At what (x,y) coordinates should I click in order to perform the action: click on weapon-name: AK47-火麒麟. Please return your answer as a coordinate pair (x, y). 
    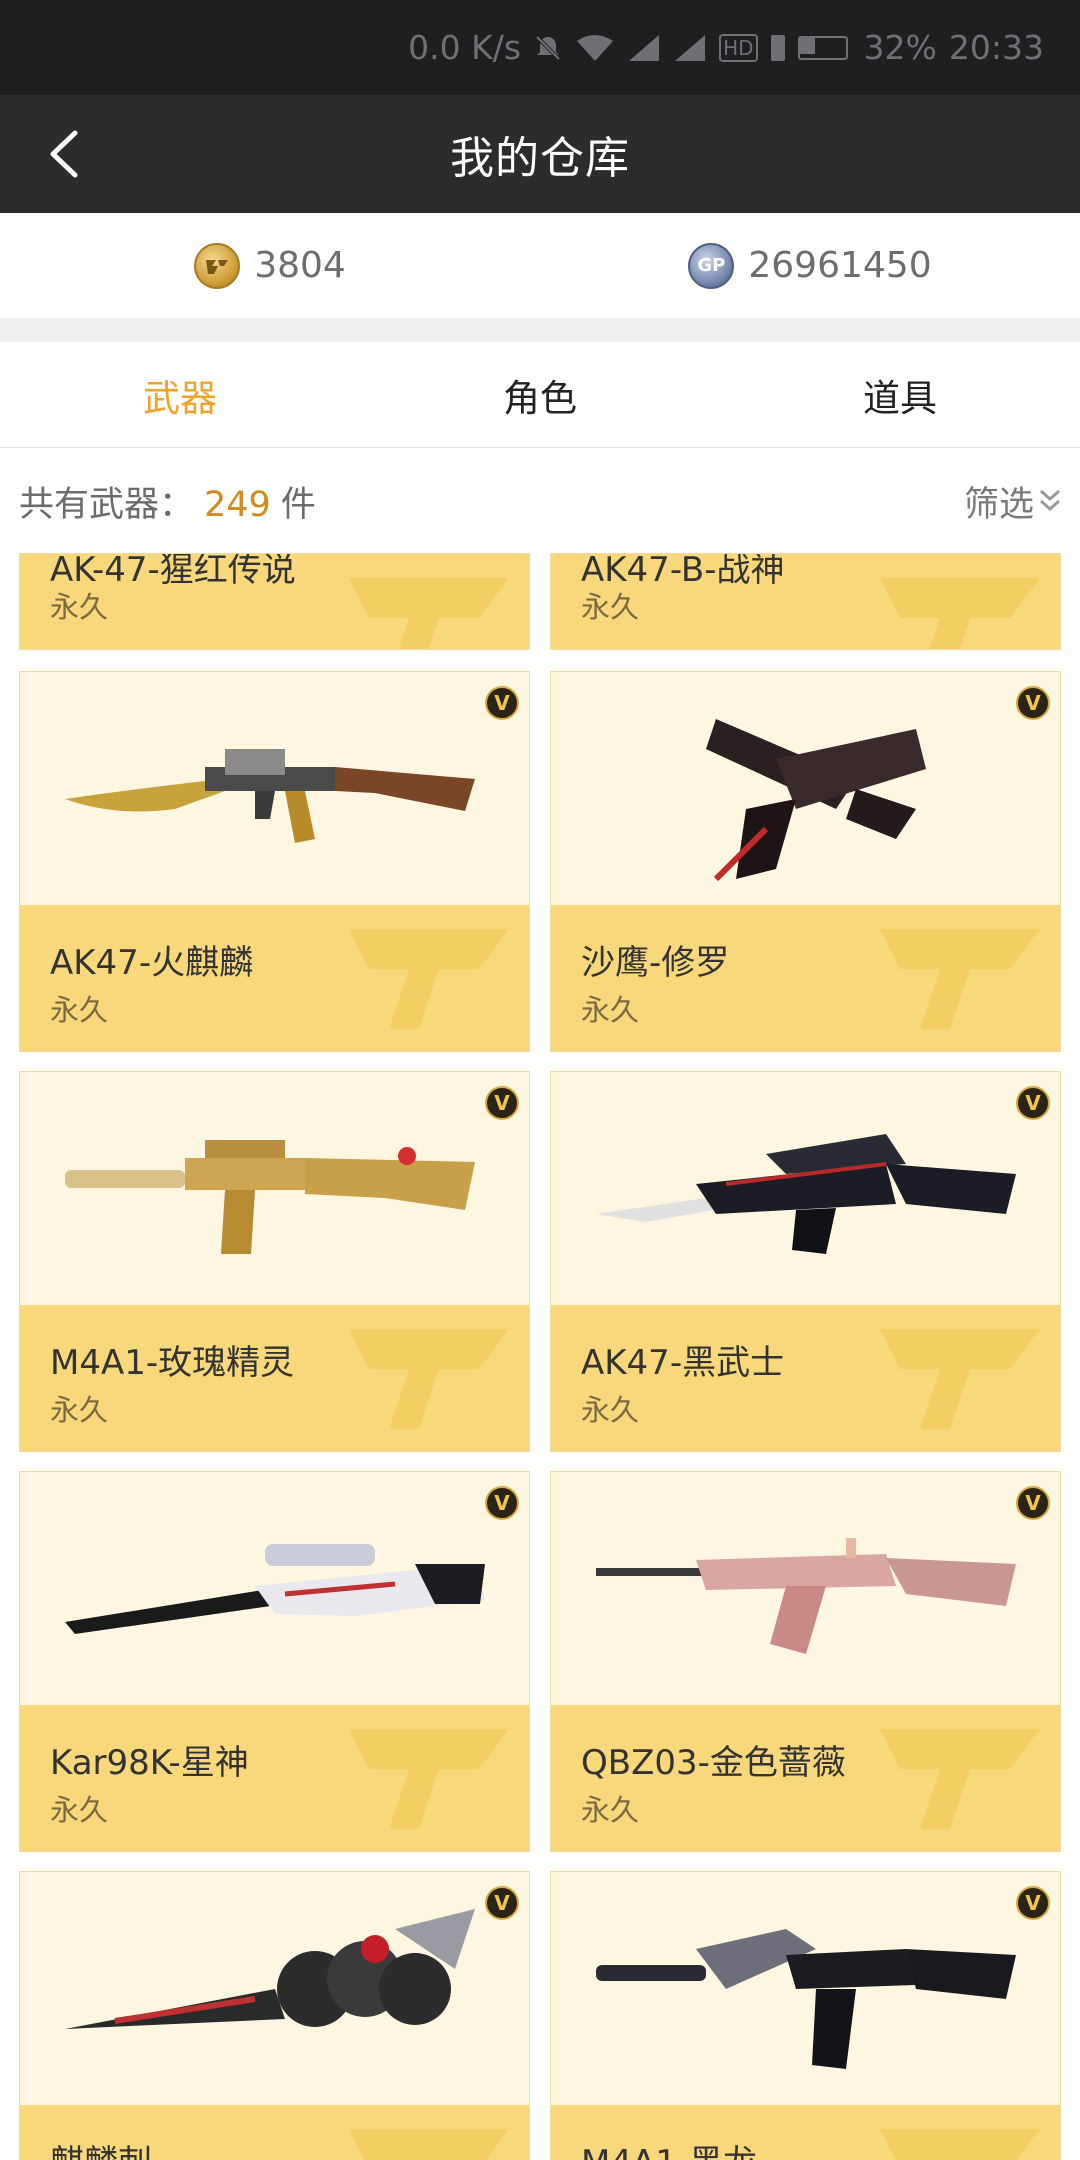
    Looking at the image, I should click on (152, 963).